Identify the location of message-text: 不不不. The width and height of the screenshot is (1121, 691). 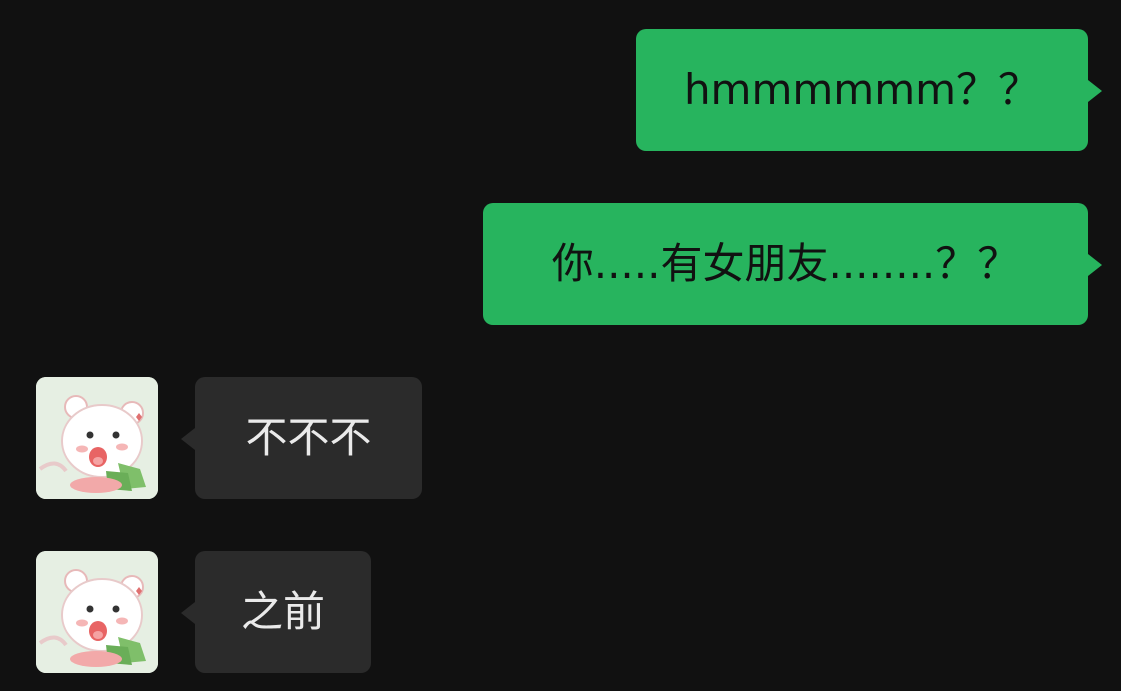
(308, 437).